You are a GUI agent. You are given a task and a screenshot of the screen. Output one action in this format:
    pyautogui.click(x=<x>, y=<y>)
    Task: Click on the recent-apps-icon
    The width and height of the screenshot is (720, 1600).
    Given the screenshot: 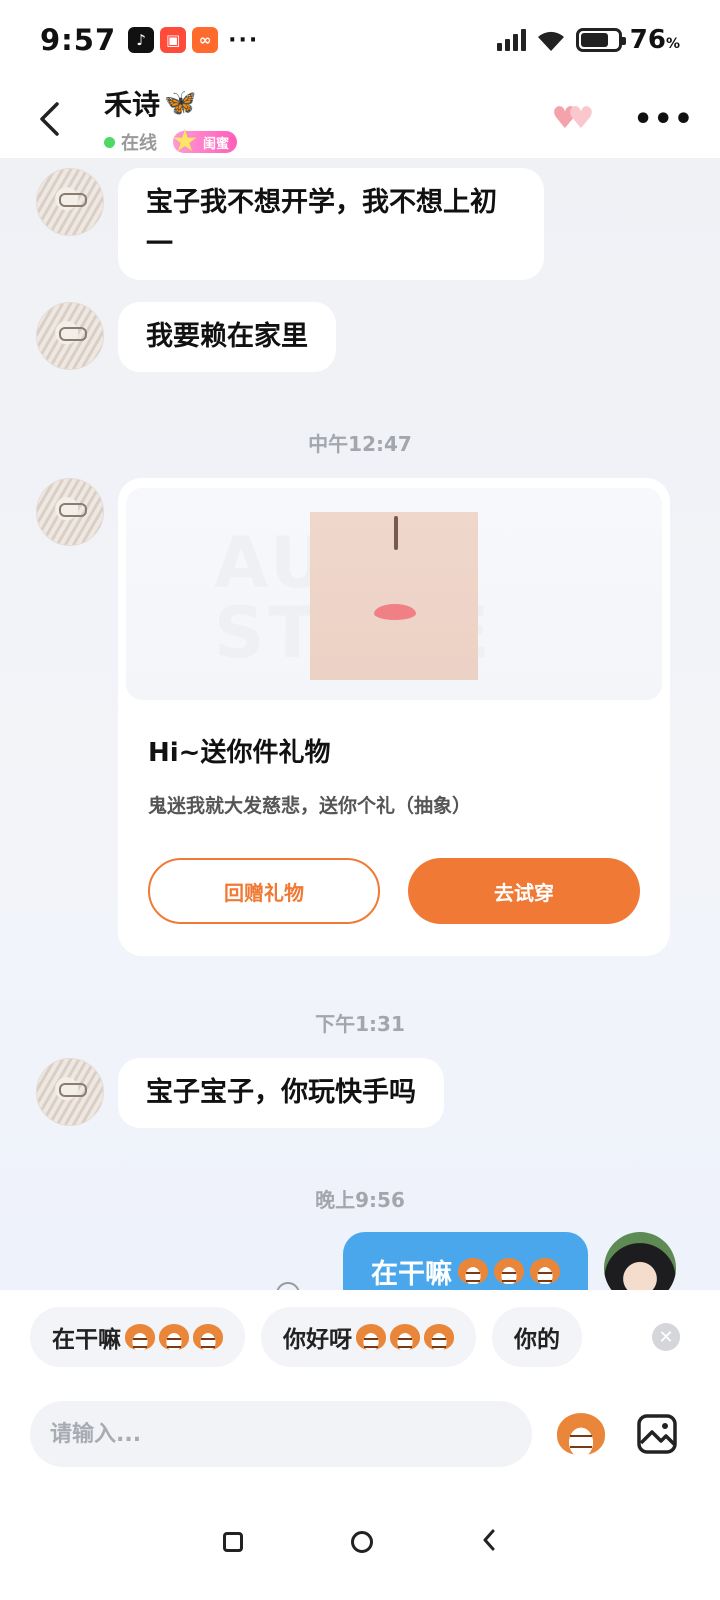 What is the action you would take?
    pyautogui.click(x=233, y=1542)
    